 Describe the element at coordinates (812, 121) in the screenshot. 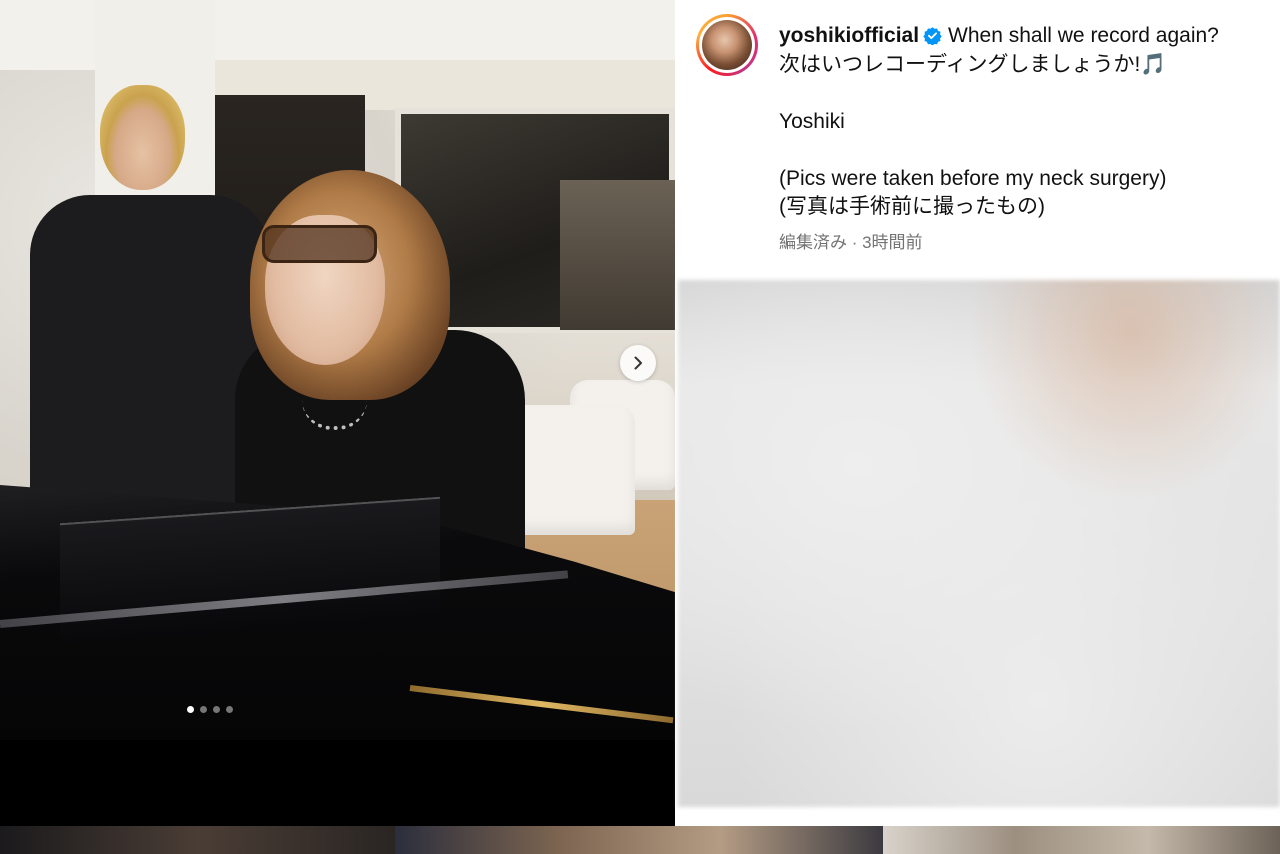

I see `caption-line: Yoshiki` at that location.